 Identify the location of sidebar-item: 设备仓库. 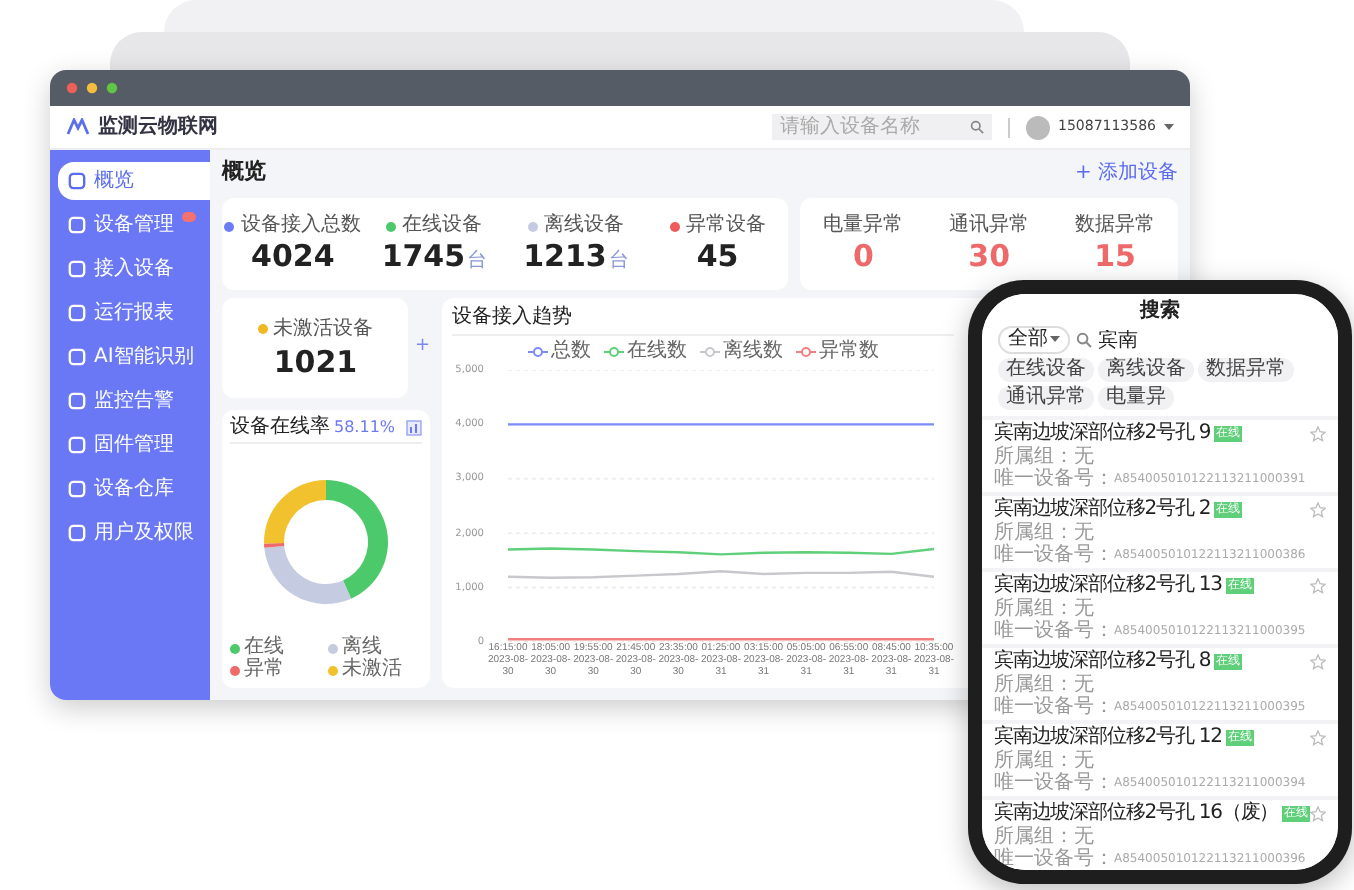
(134, 489).